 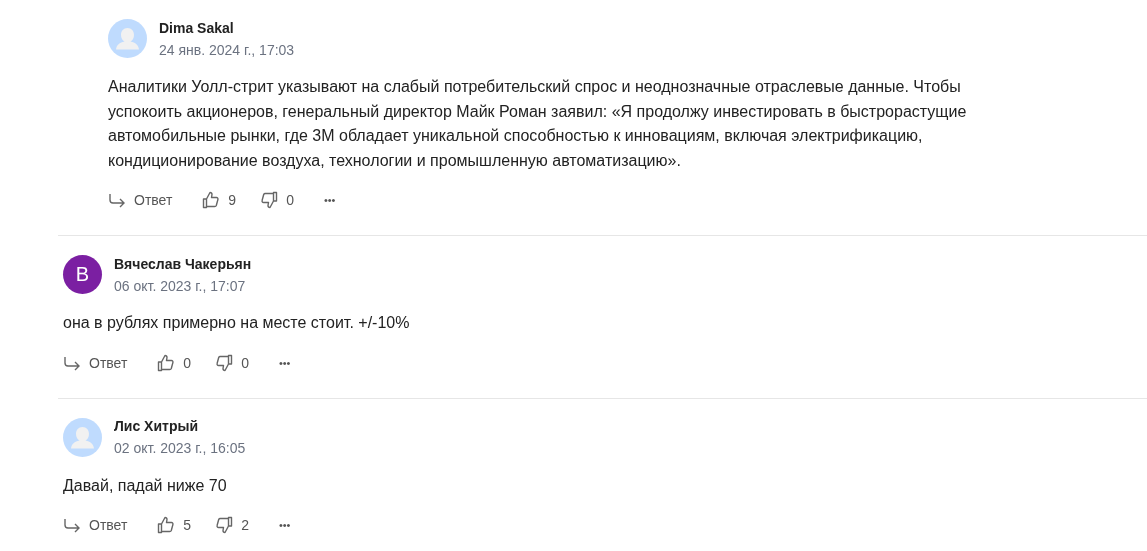 I want to click on avatar: B, so click(x=82, y=274).